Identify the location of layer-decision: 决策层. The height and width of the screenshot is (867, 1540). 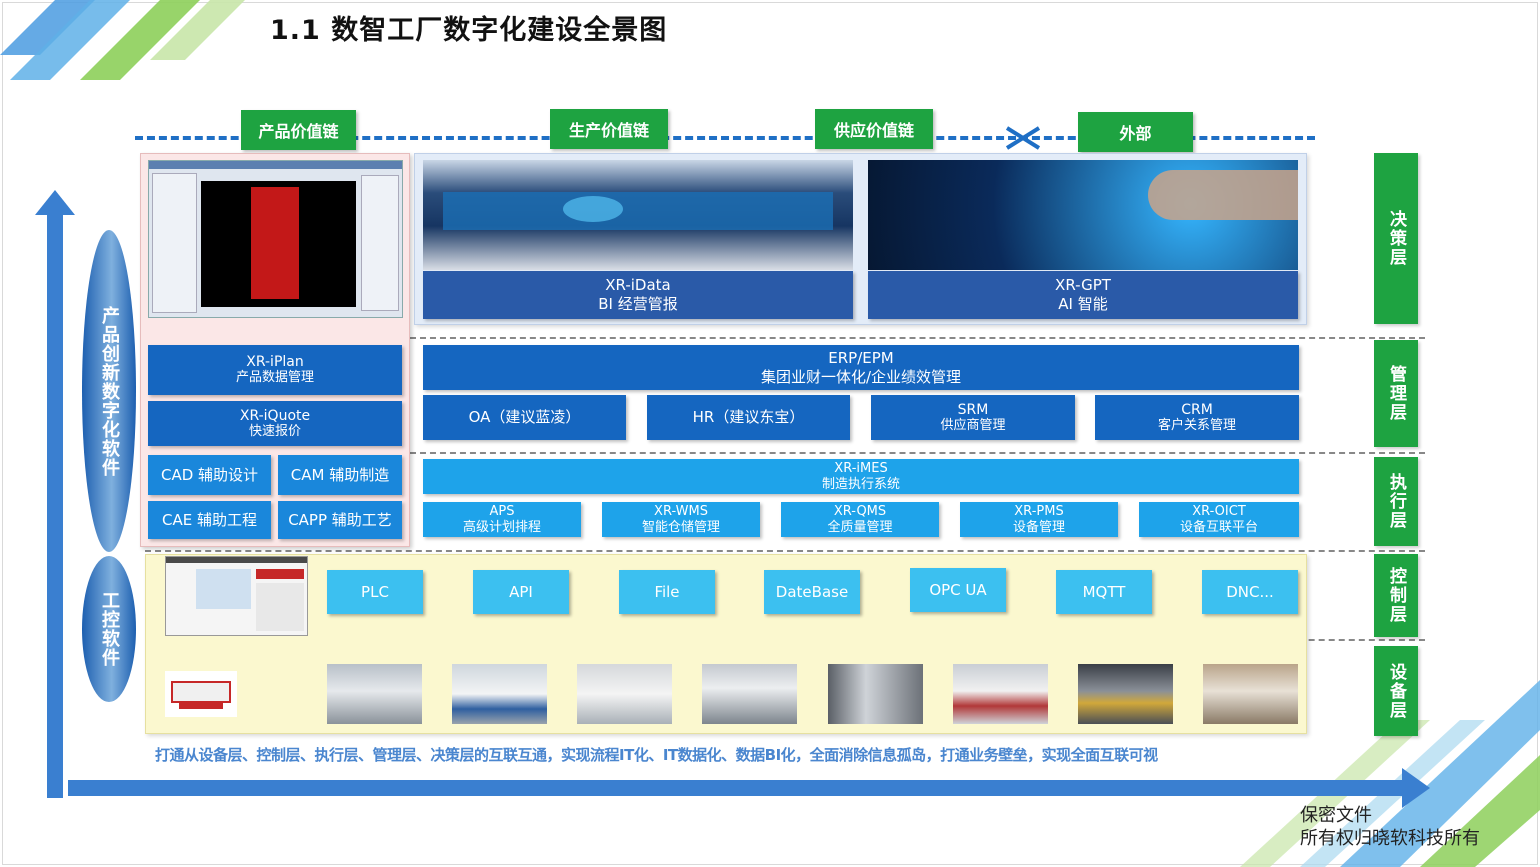
(1396, 238).